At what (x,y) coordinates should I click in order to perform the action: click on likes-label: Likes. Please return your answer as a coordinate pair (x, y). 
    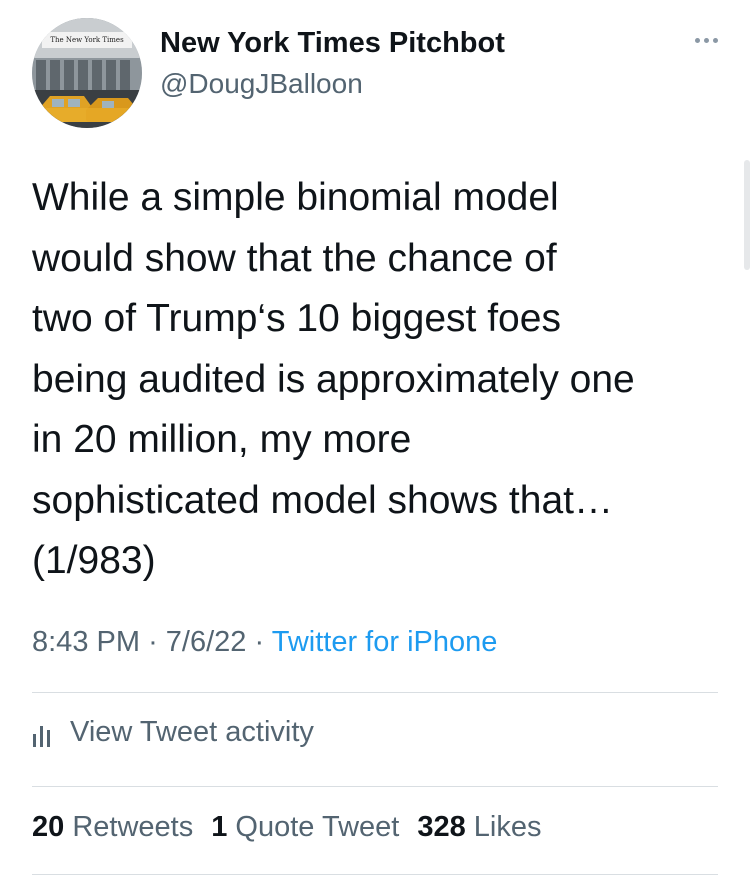
    Looking at the image, I should click on (507, 827).